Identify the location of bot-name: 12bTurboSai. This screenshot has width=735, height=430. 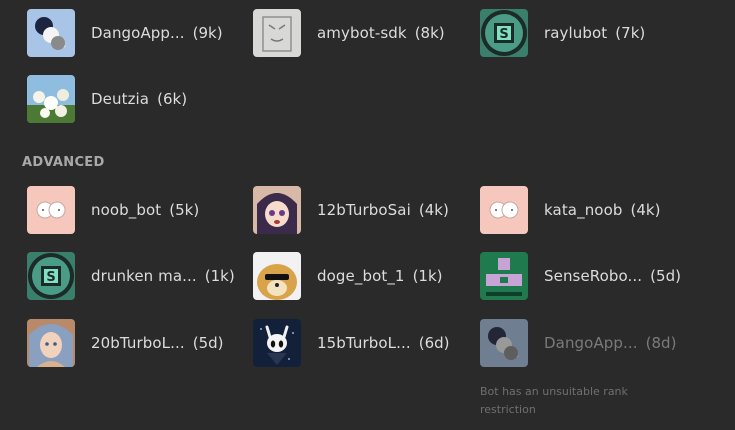
(364, 210).